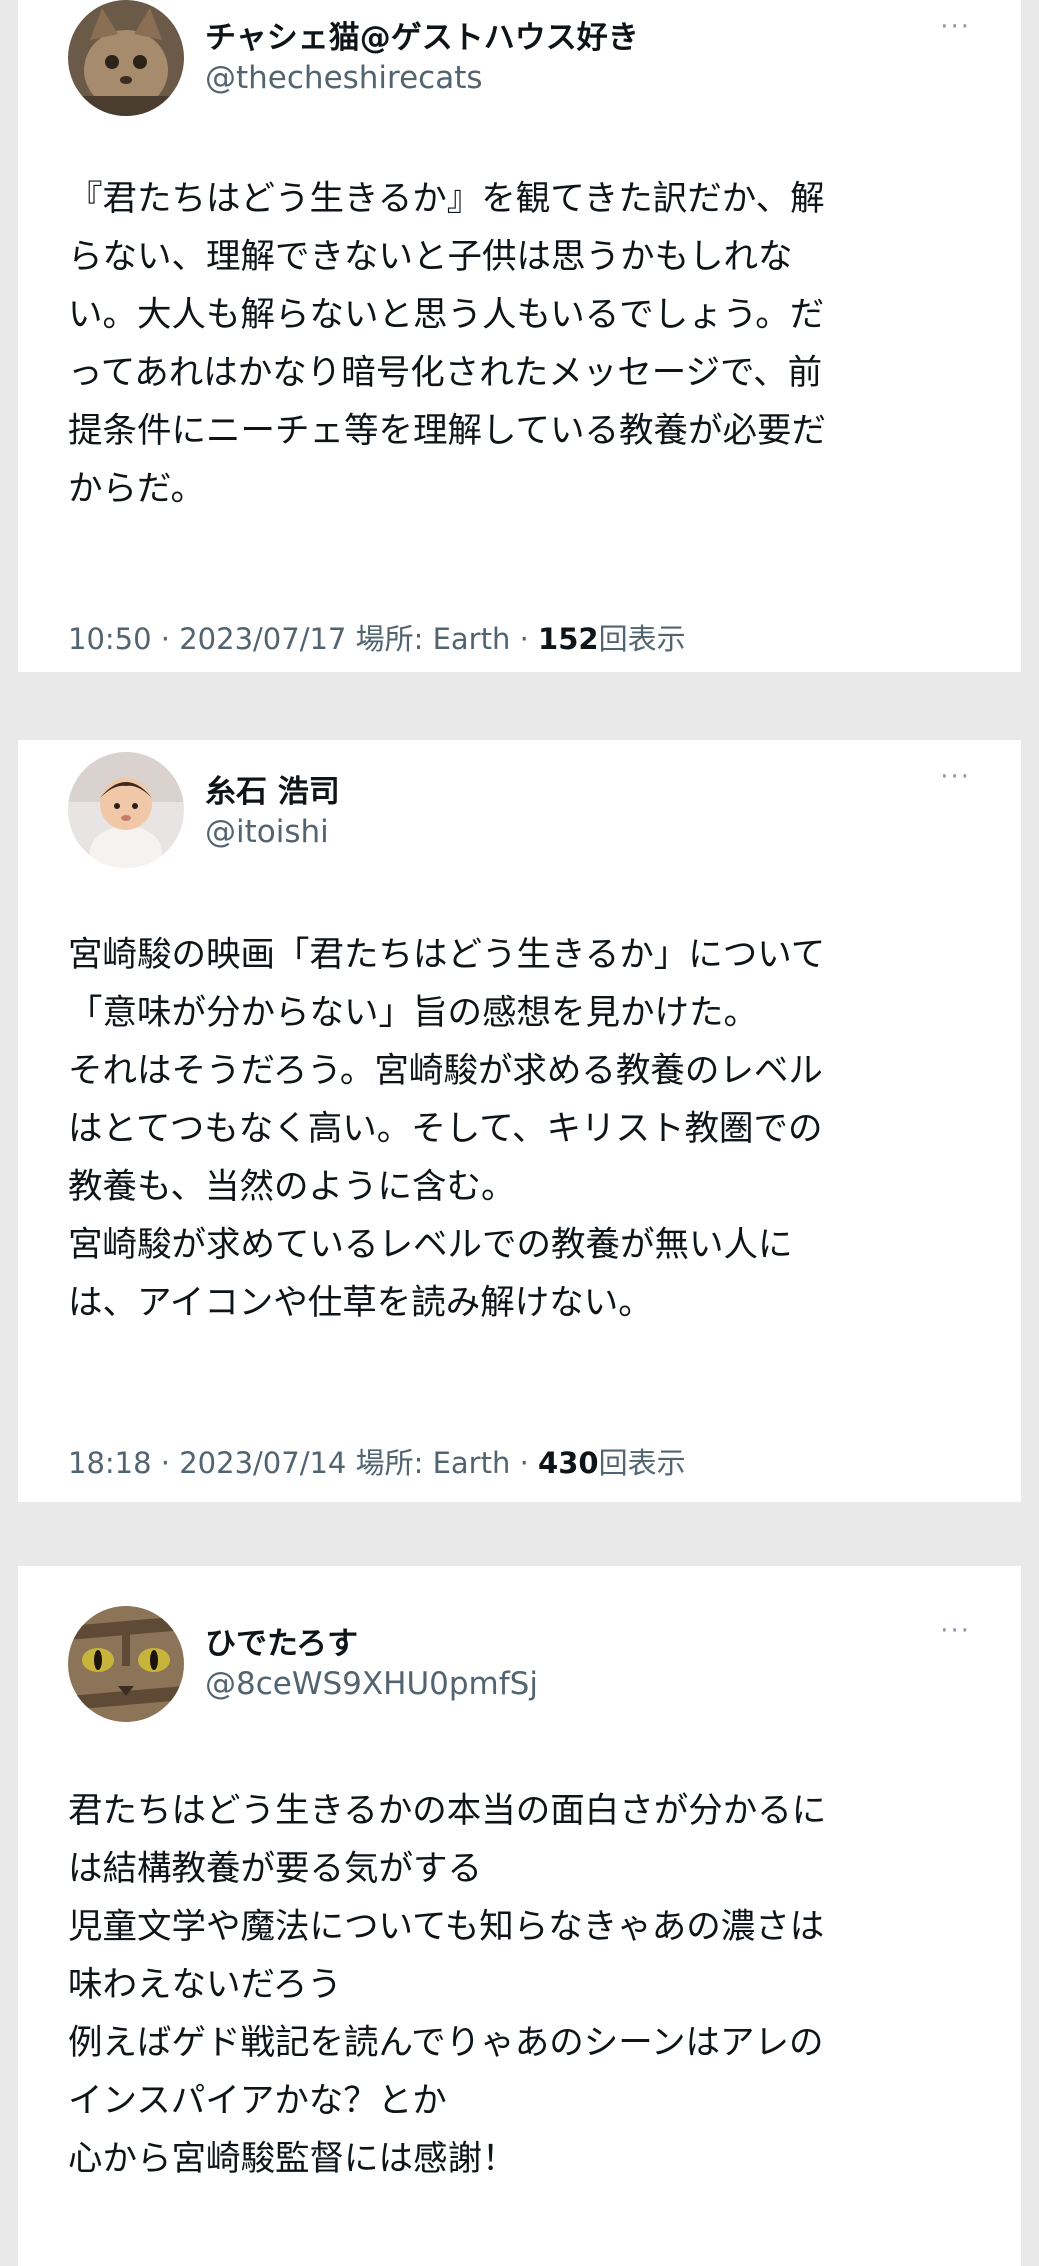 Image resolution: width=1039 pixels, height=2266 pixels. I want to click on tweet-text-line: 宮崎駿の映画「君たちはどう生きるか」について, so click(447, 955).